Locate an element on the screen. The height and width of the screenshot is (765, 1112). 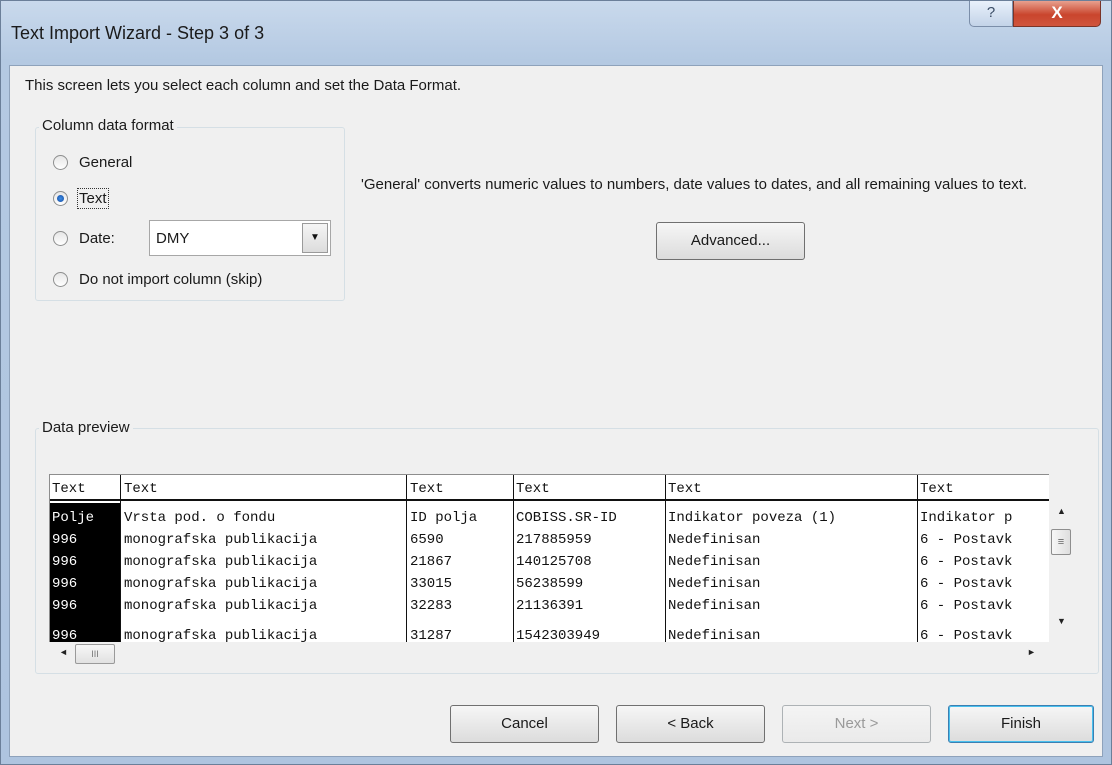
scroll-right-icon: ► is located at coordinates (1031, 652).